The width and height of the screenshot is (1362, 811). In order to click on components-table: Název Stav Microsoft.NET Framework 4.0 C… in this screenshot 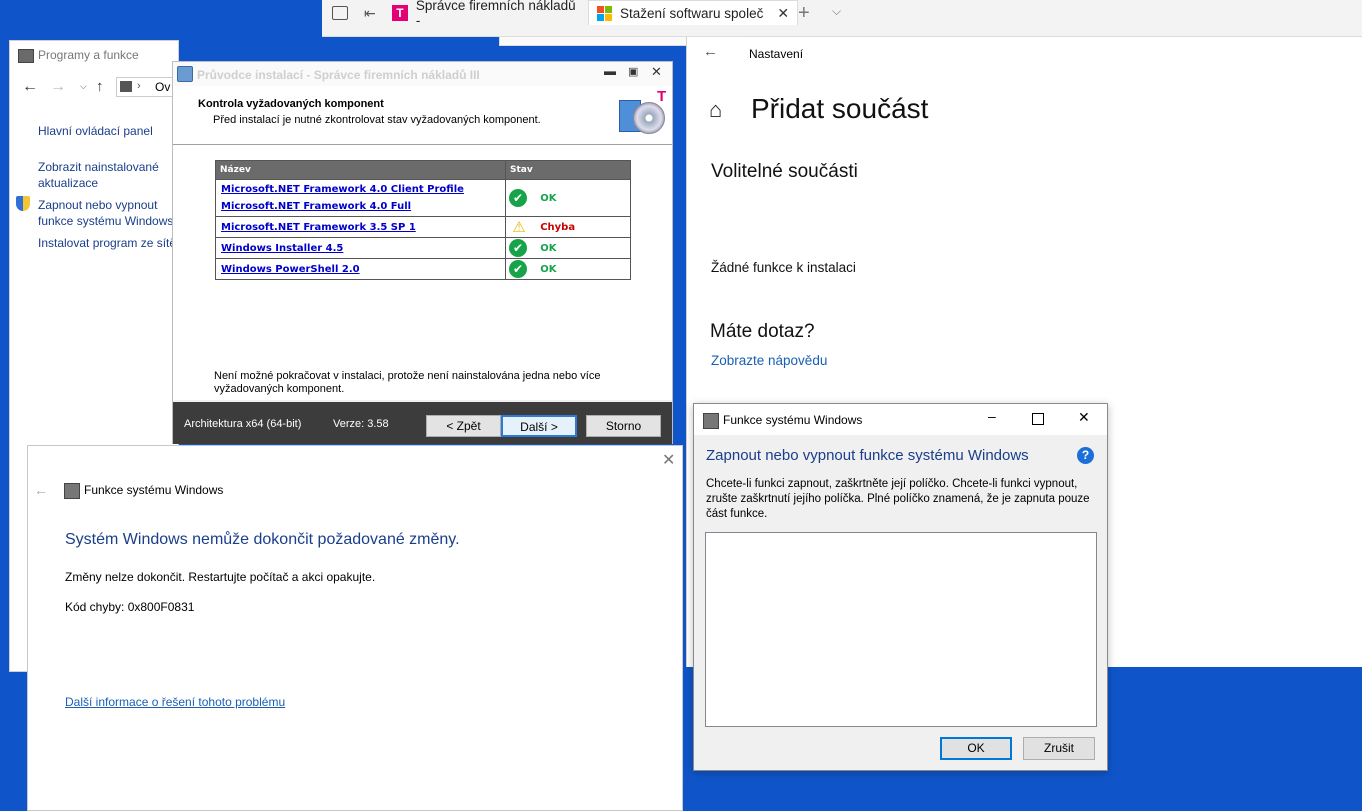, I will do `click(423, 220)`.